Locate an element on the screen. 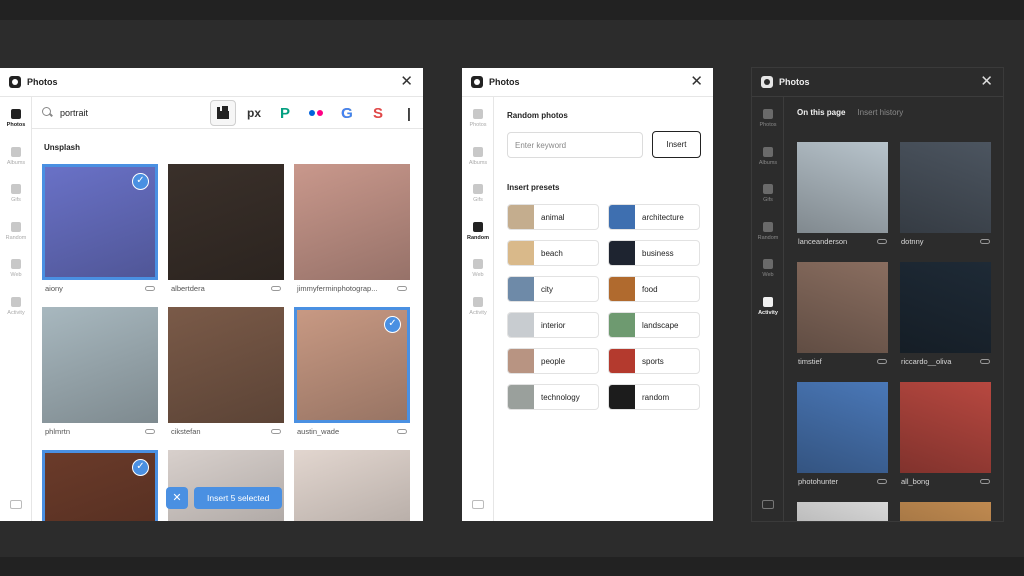 This screenshot has height=576, width=1024. photo-tile: phlmrtn is located at coordinates (100, 373).